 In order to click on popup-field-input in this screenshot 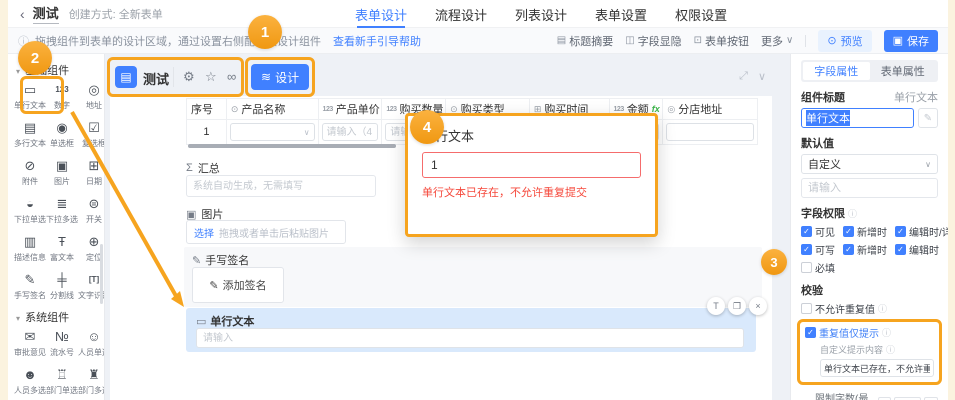, I will do `click(531, 165)`.